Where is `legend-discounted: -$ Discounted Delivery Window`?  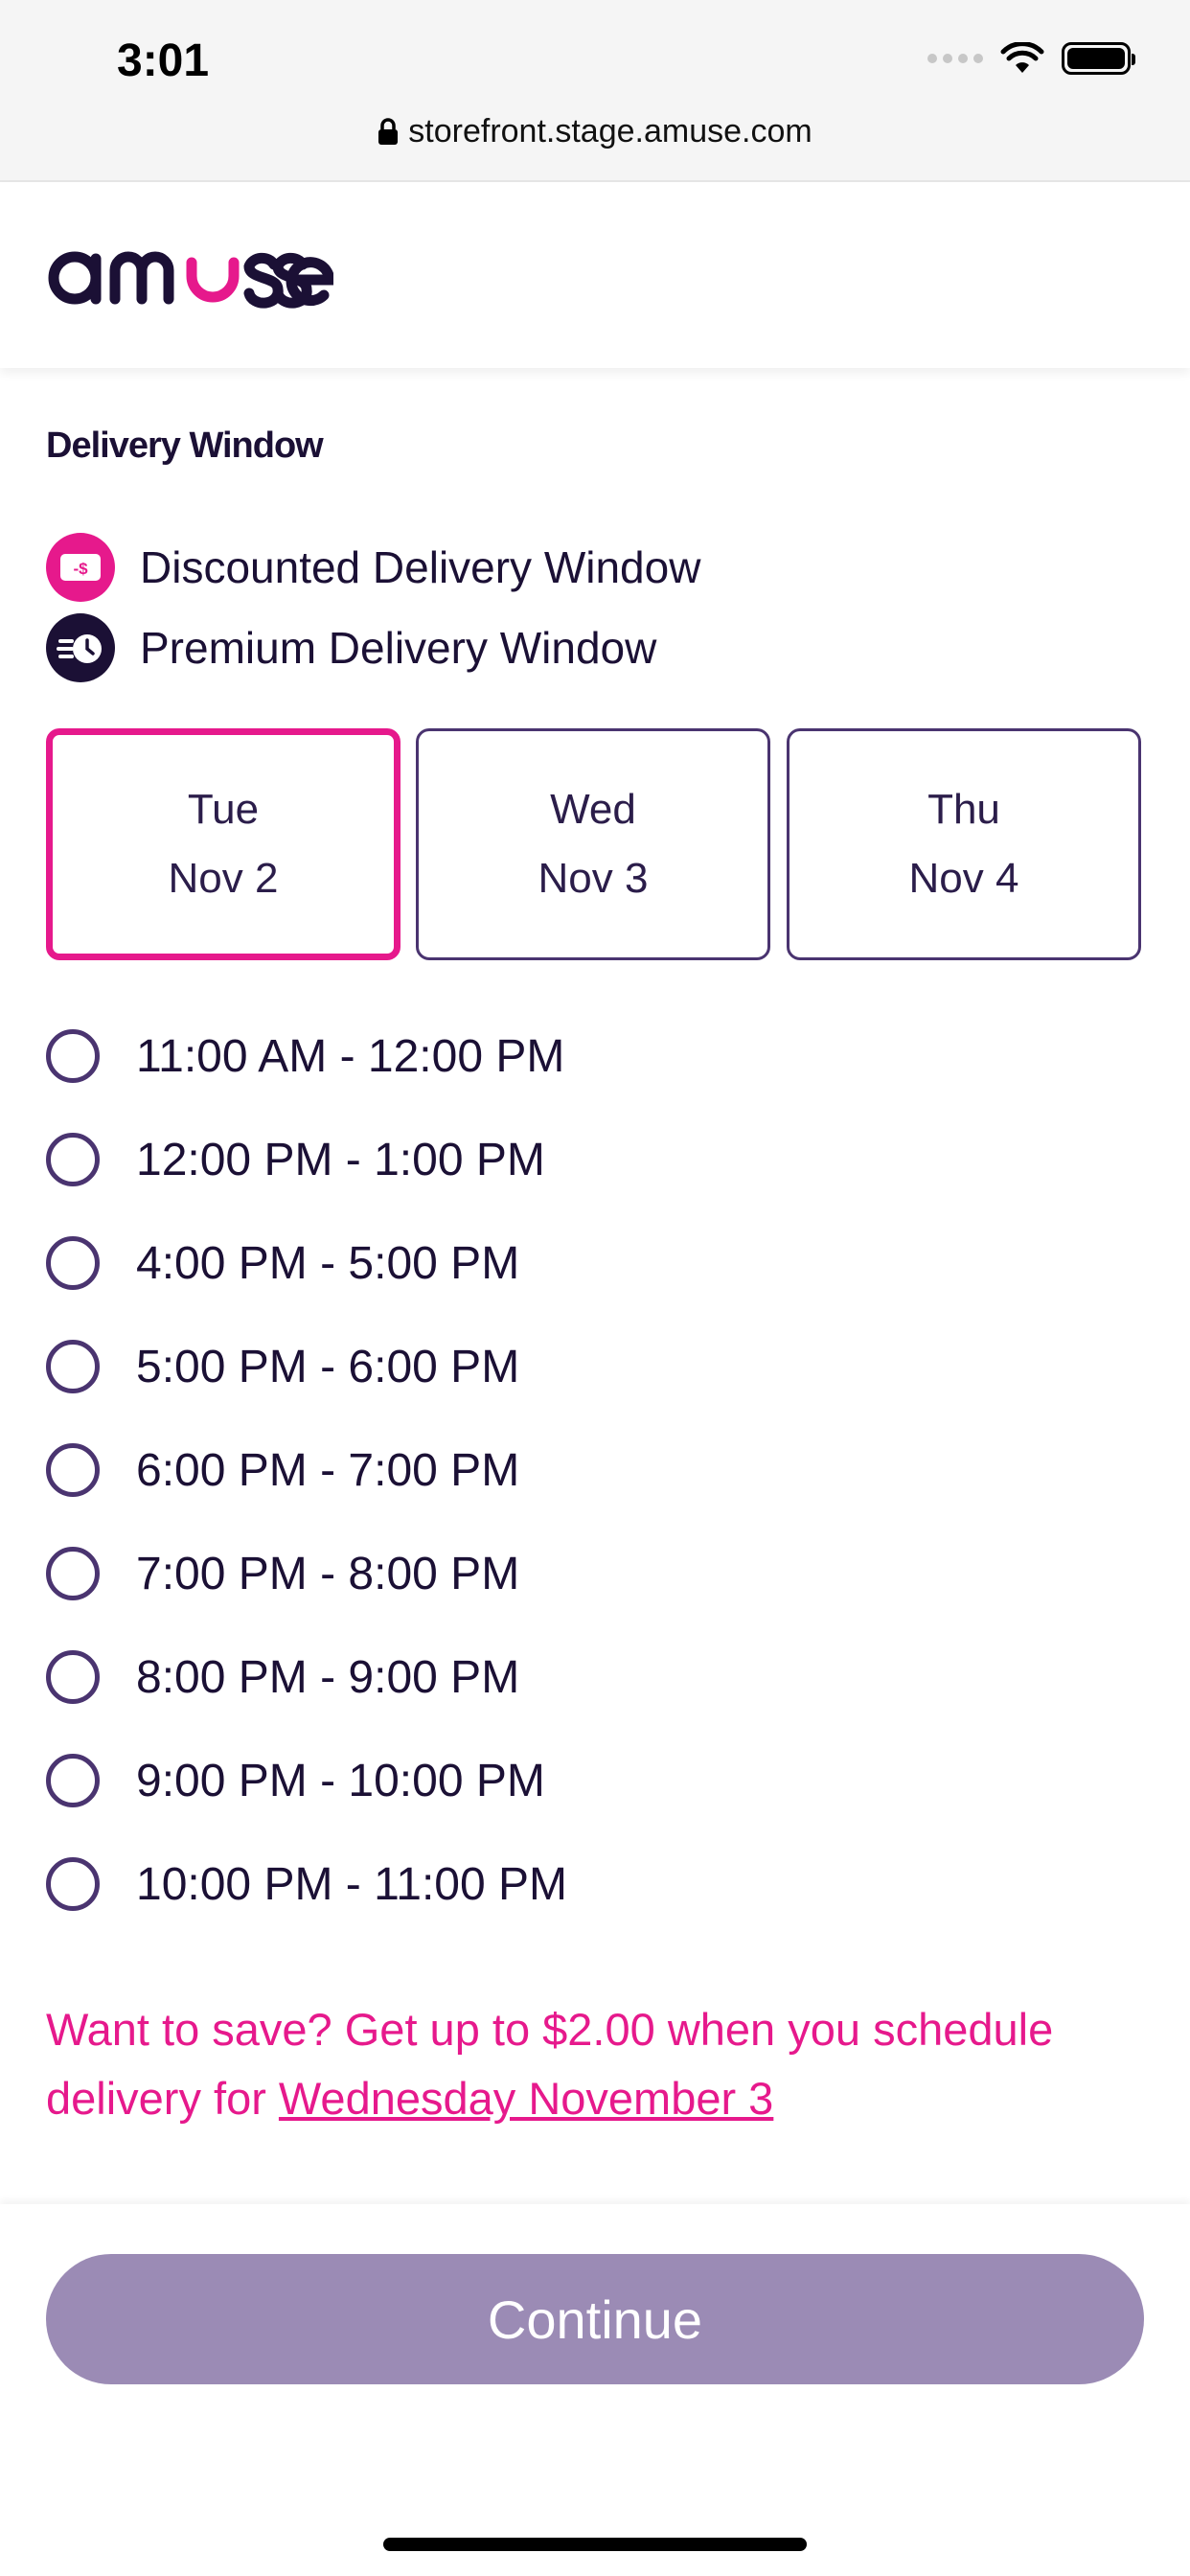 legend-discounted: -$ Discounted Delivery Window is located at coordinates (373, 567).